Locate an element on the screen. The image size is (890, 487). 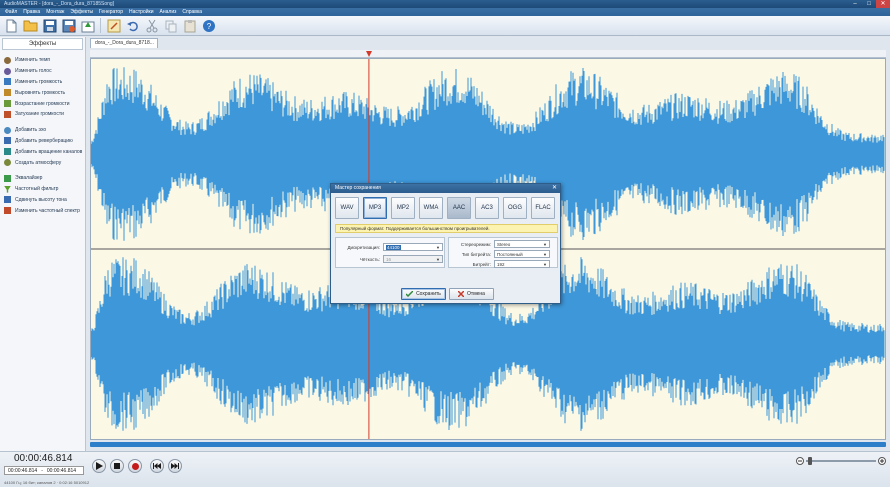
format-wav-button: WAV is located at coordinates (347, 208).